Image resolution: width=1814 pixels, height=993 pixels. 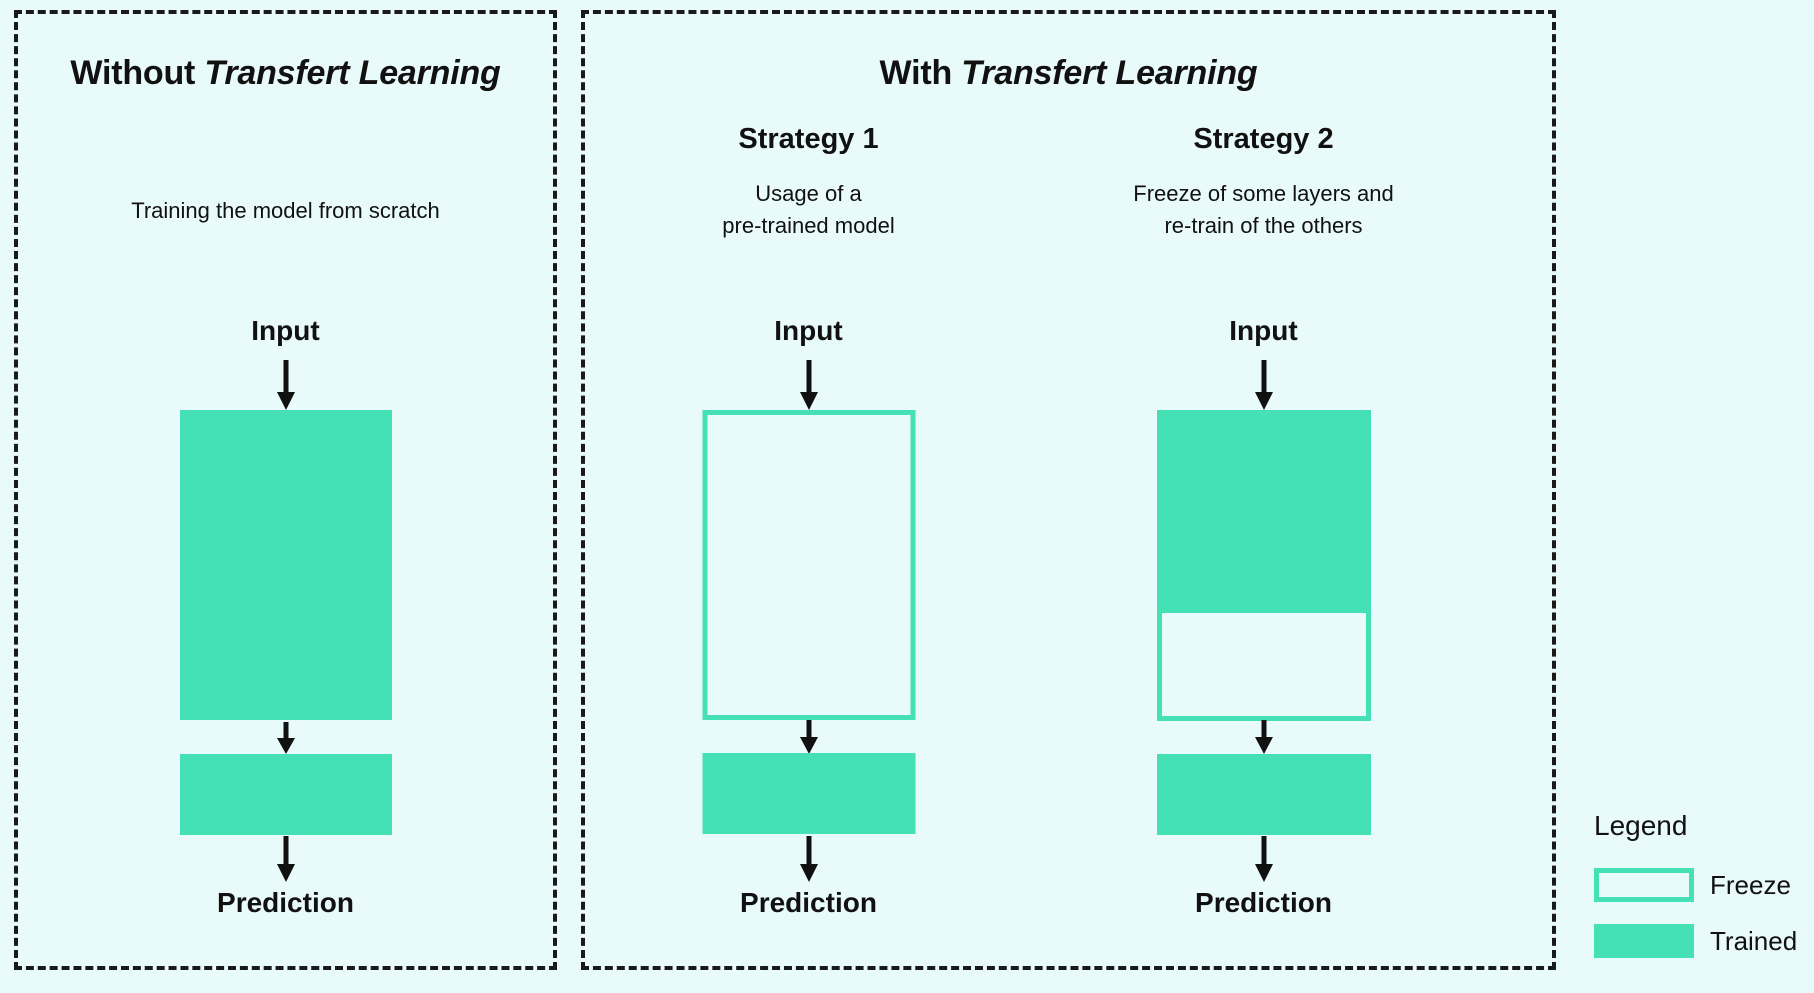 What do you see at coordinates (1750, 884) in the screenshot?
I see `legend-label-freeze: Freeze` at bounding box center [1750, 884].